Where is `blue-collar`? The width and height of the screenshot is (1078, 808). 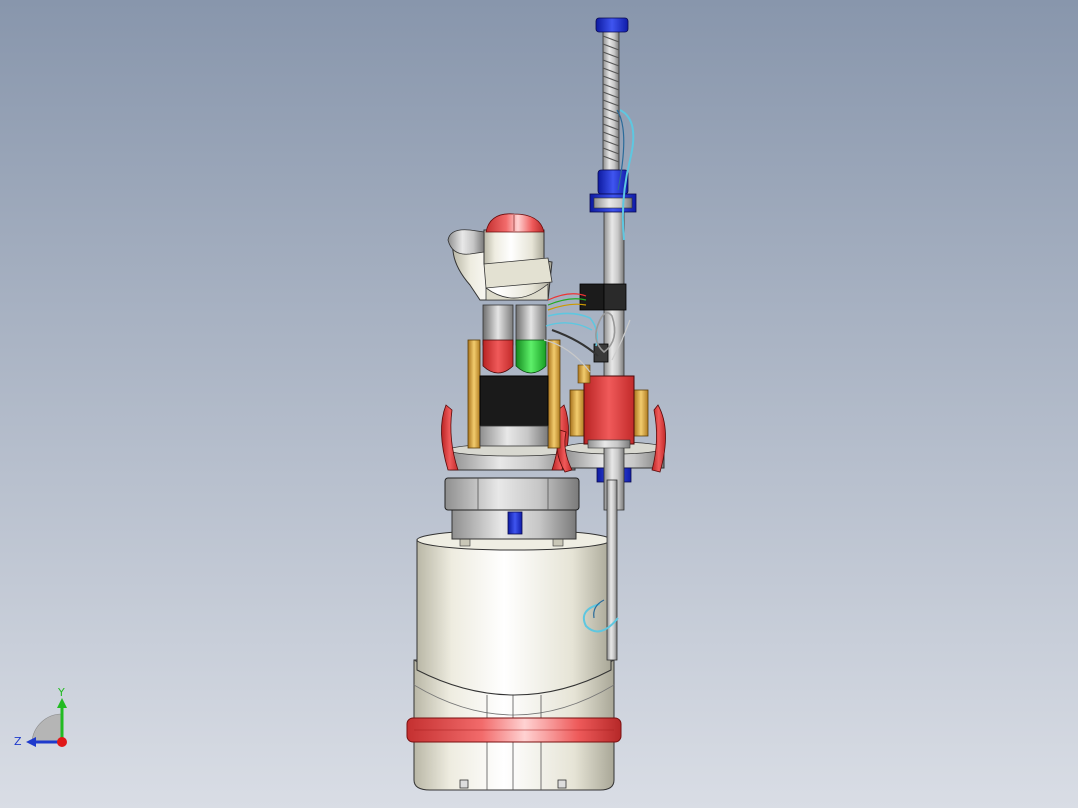
blue-collar is located at coordinates (613, 191).